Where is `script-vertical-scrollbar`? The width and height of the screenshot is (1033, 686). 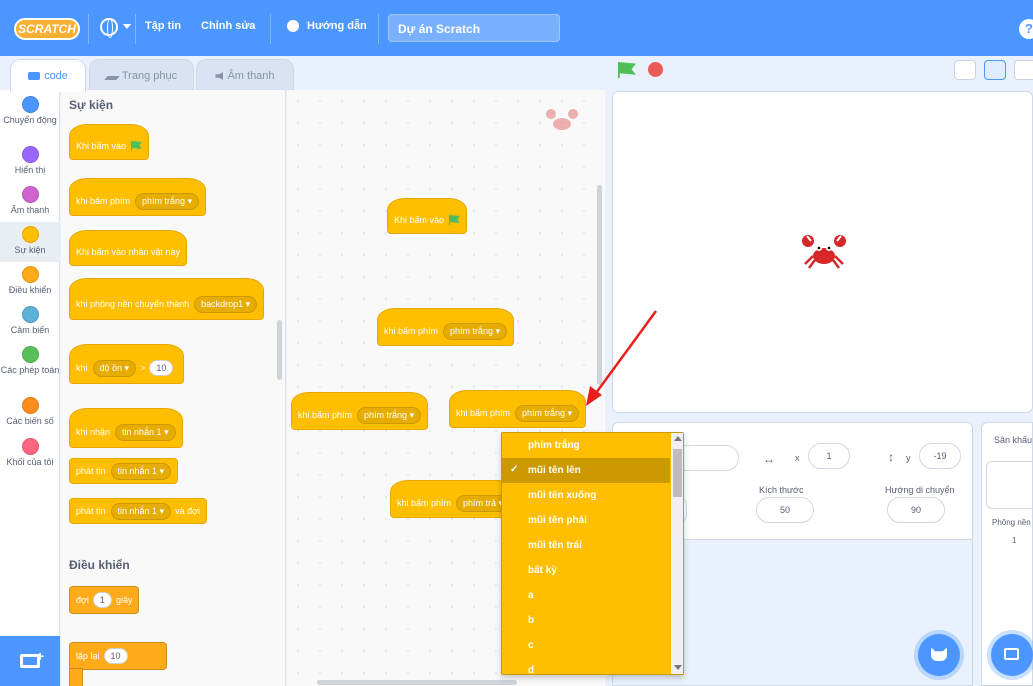 script-vertical-scrollbar is located at coordinates (599, 285).